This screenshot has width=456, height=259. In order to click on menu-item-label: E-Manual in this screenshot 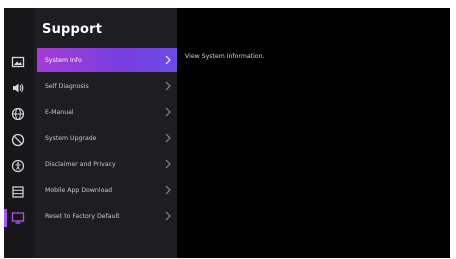, I will do `click(59, 112)`.